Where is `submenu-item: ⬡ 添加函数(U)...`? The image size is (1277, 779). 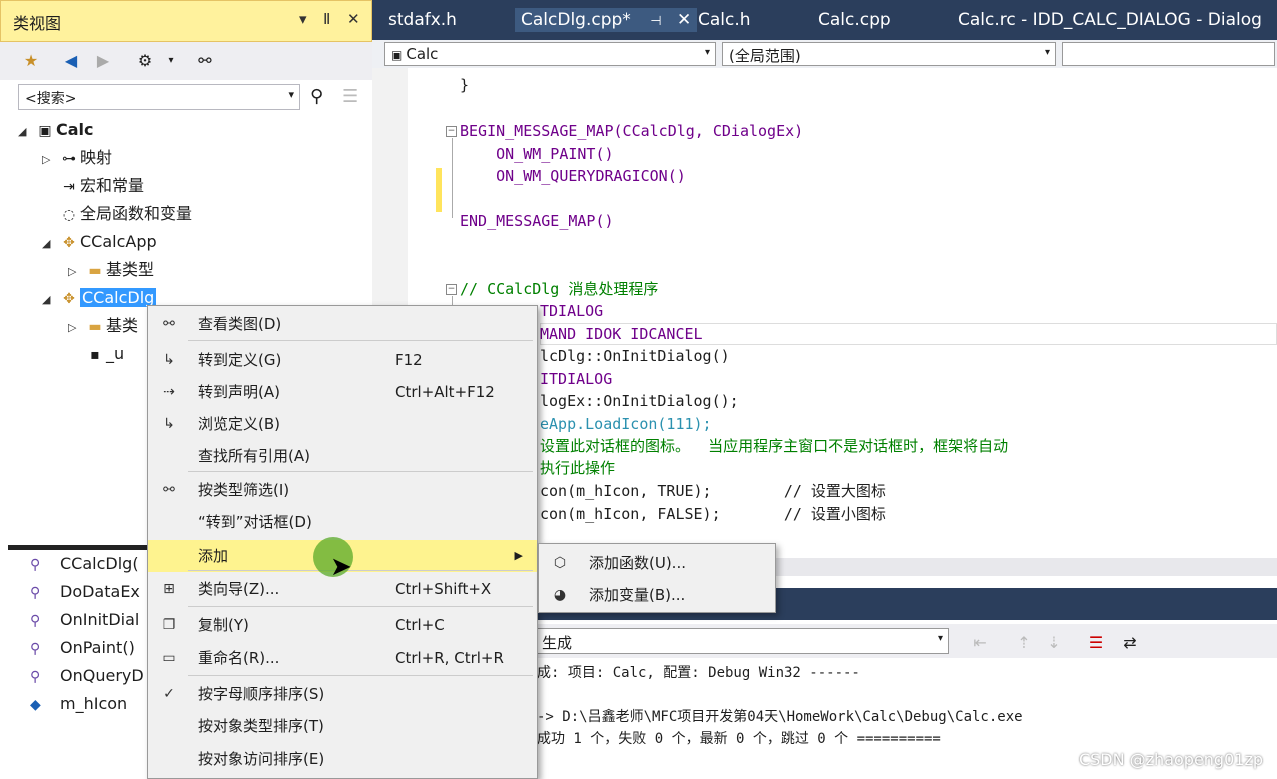
submenu-item: ⬡ 添加函数(U)... is located at coordinates (657, 563).